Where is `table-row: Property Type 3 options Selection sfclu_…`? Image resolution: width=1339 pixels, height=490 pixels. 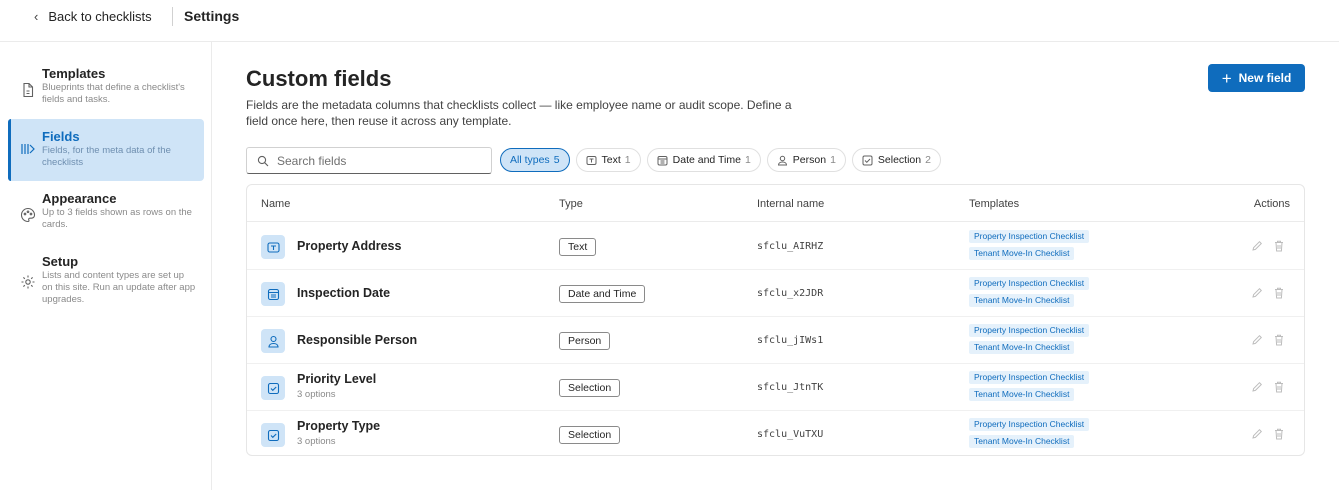
table-row: Property Type 3 options Selection sfclu_… is located at coordinates (775, 433).